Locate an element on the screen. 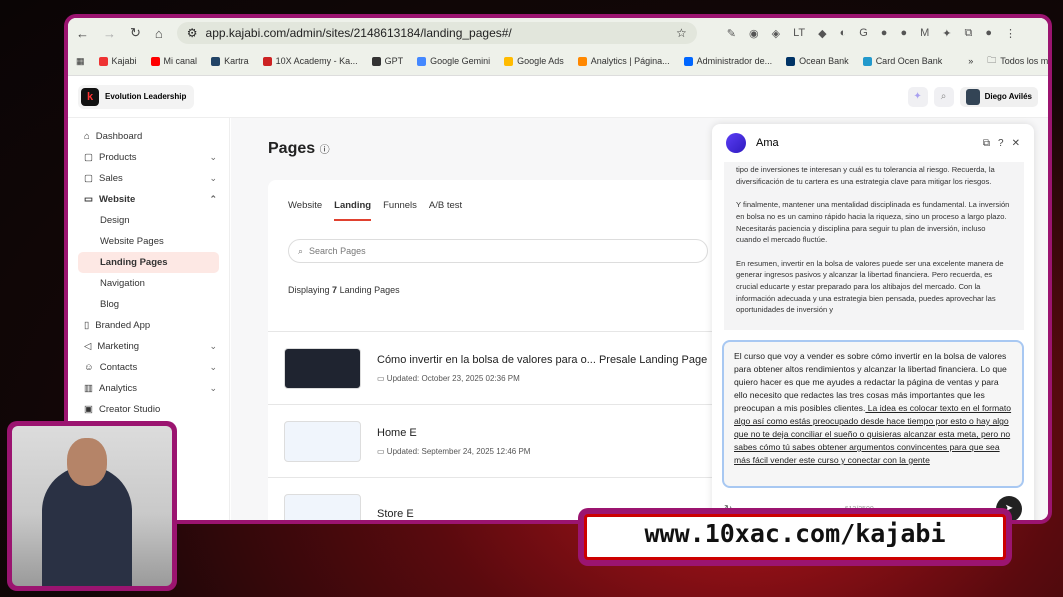 This screenshot has width=1063, height=597. sidebar-item-website: ▭ Website ⌃ is located at coordinates (148, 199).